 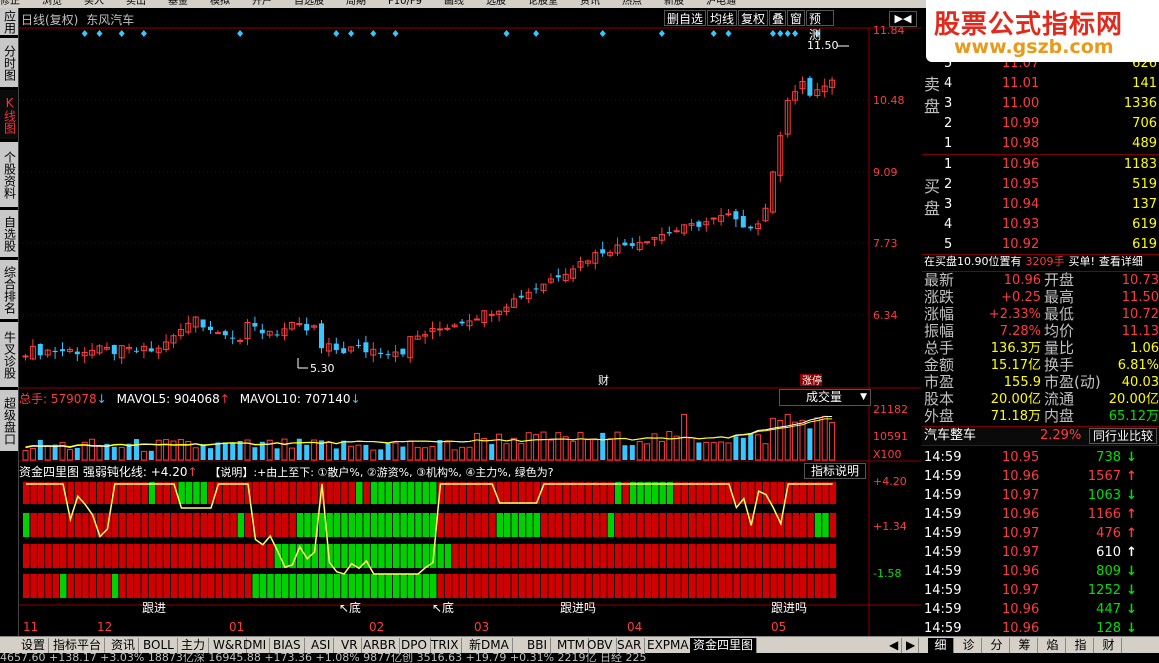 What do you see at coordinates (1021, 123) in the screenshot?
I see `order-price: 10.99` at bounding box center [1021, 123].